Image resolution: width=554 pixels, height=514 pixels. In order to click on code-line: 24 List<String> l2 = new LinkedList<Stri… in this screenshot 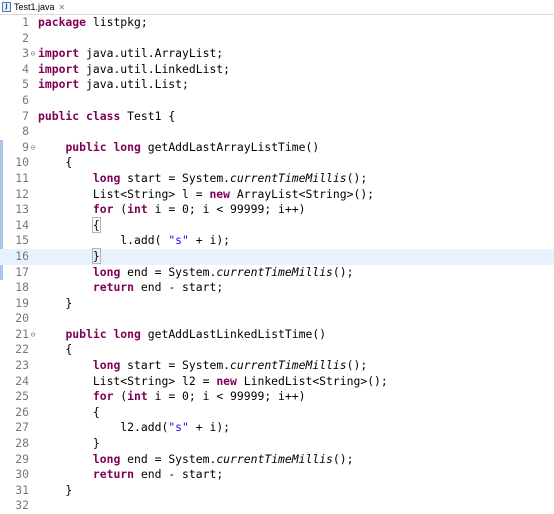, I will do `click(277, 382)`.